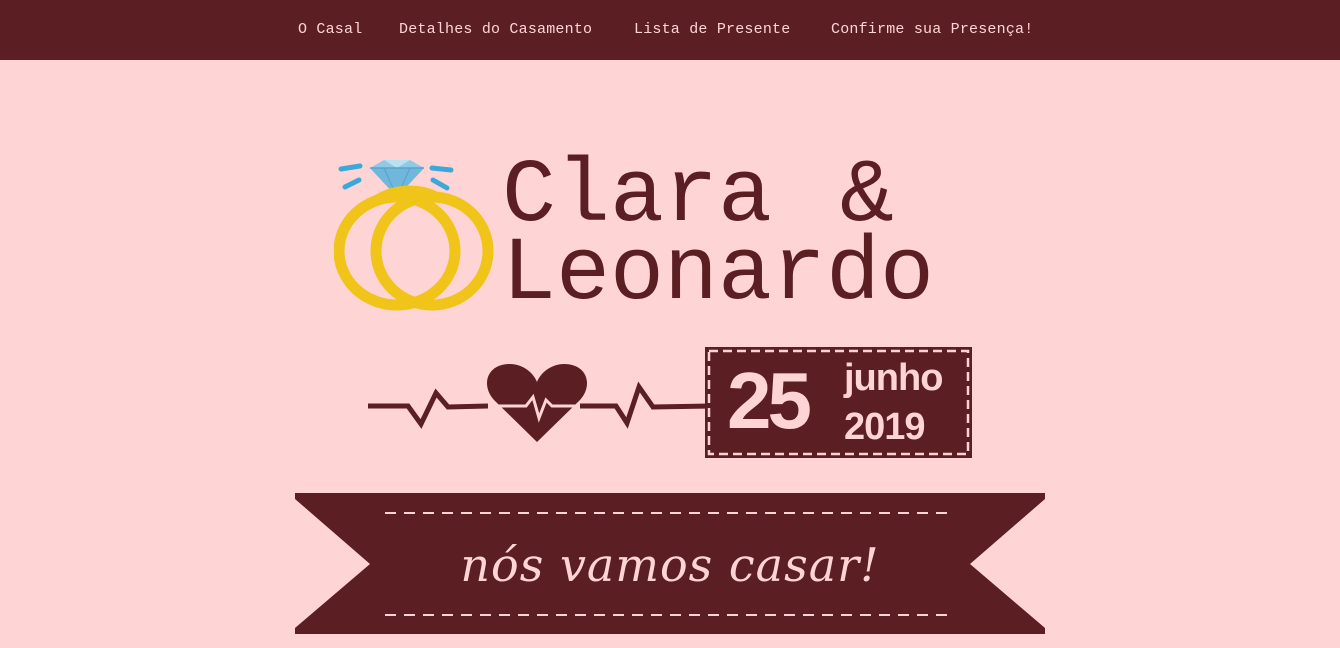  I want to click on ribbon-tagline: nós vamos casar!, so click(670, 565).